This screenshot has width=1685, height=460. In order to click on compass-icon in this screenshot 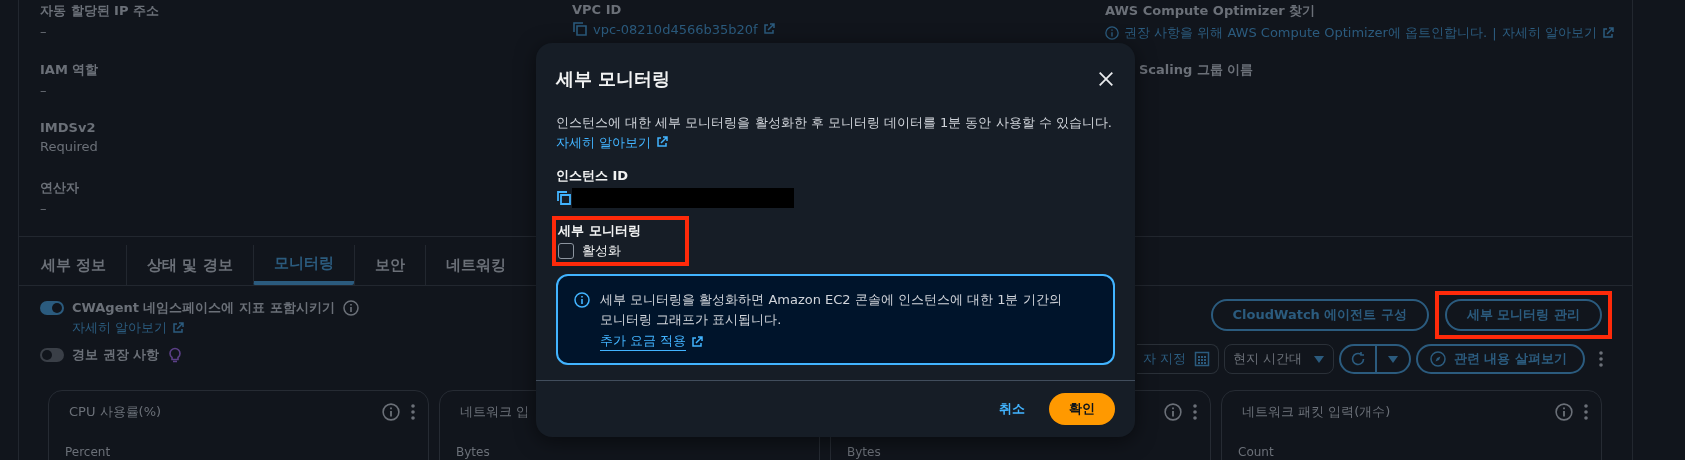, I will do `click(1437, 359)`.